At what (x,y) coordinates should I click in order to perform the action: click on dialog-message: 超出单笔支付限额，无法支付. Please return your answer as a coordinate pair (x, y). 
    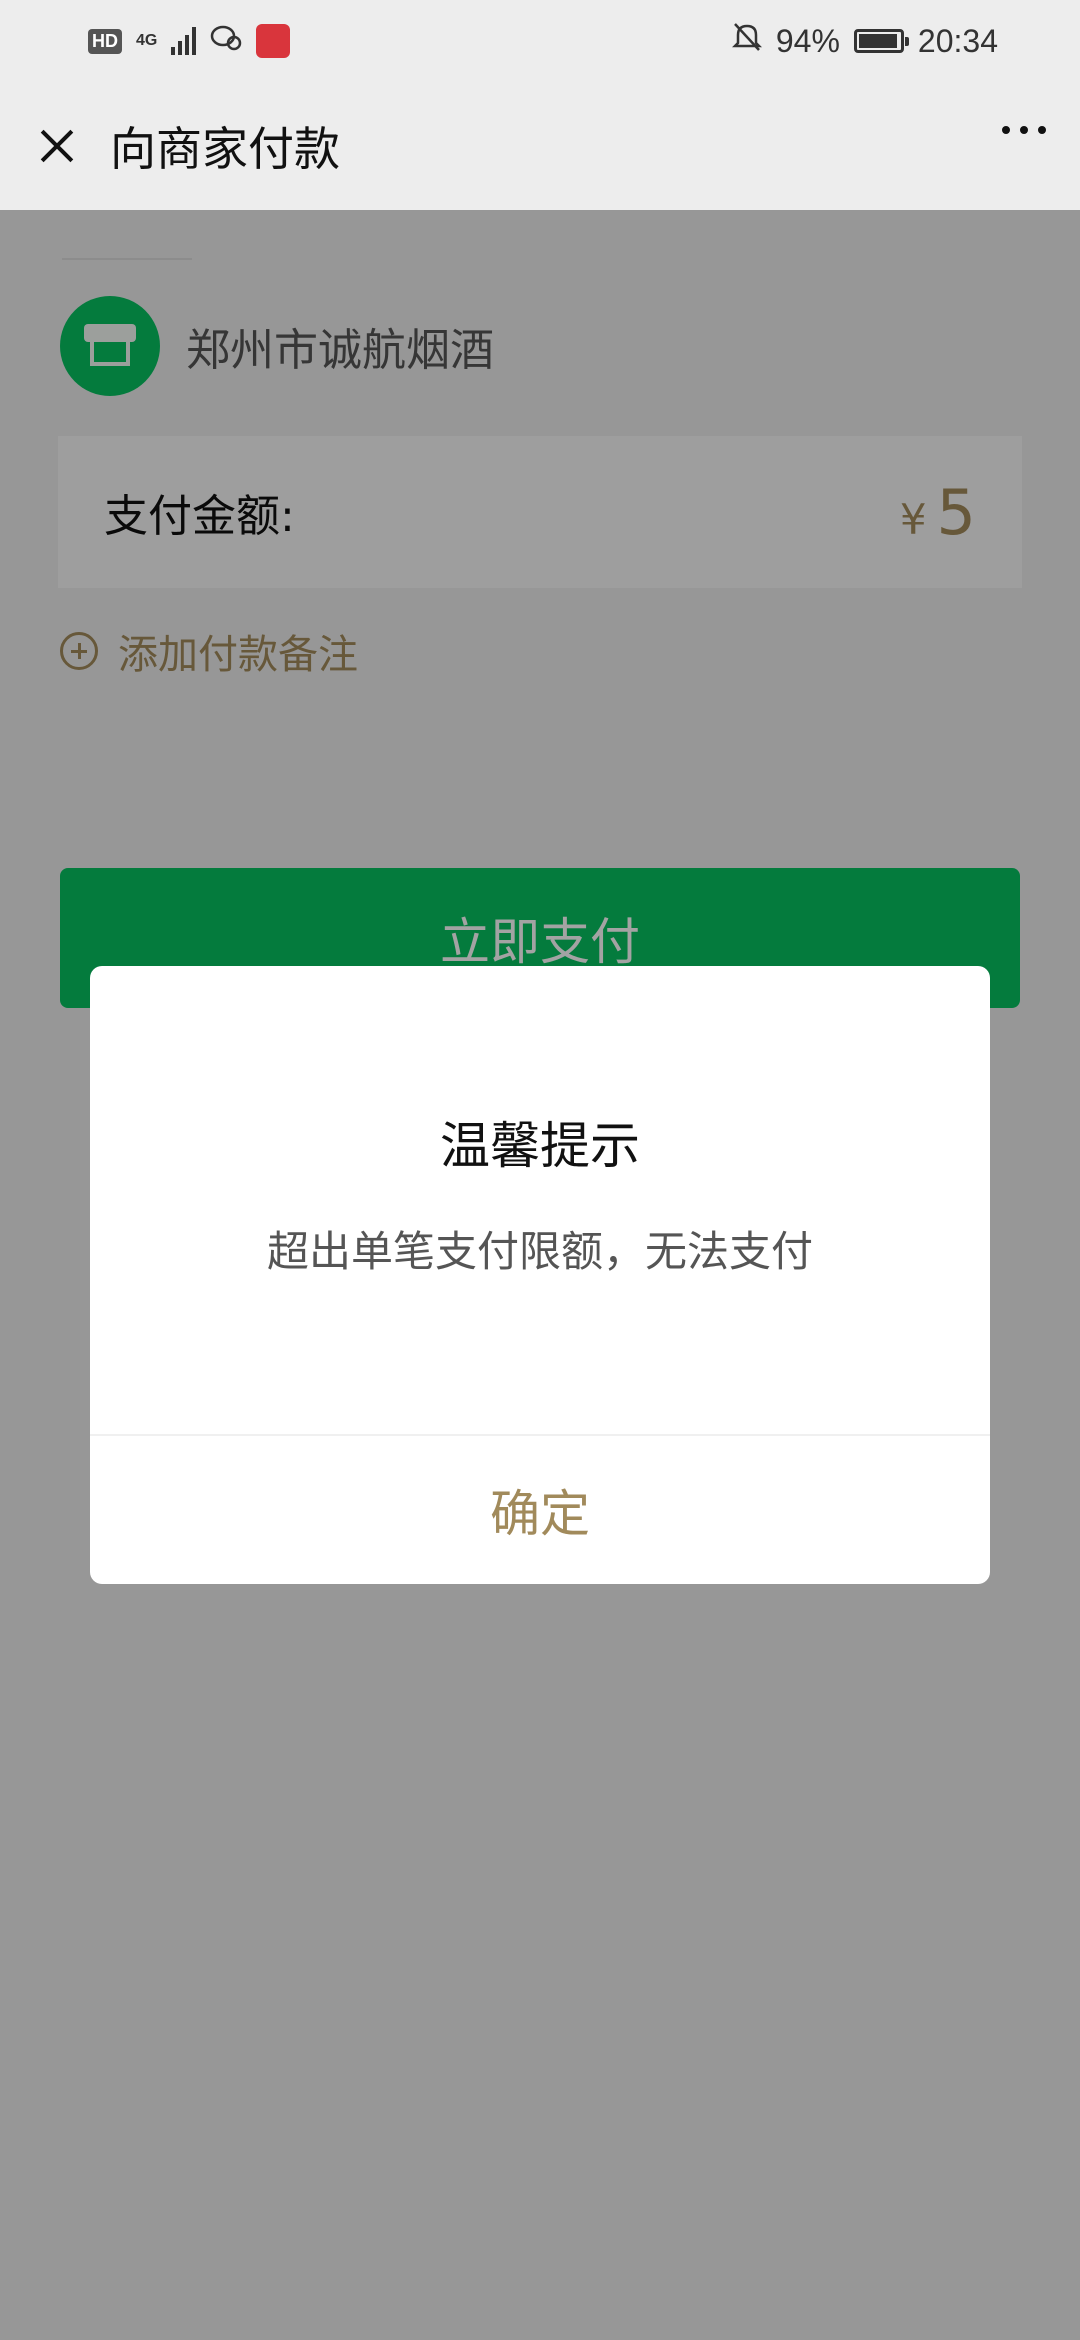
    Looking at the image, I should click on (539, 1251).